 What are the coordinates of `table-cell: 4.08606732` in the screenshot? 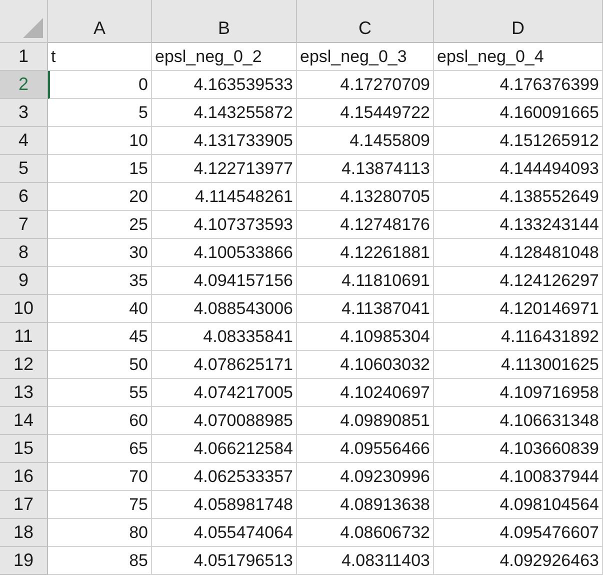 It's located at (365, 533).